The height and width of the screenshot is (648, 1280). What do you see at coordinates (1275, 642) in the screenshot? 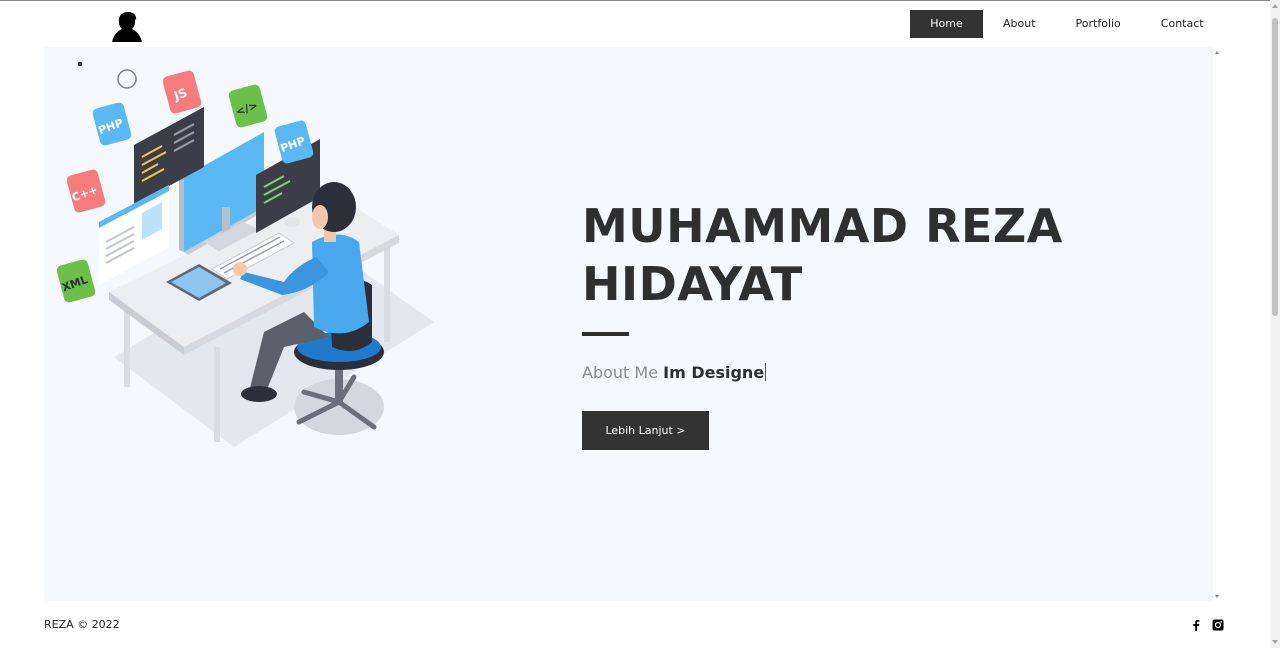
I see `scroll-down-icon` at bounding box center [1275, 642].